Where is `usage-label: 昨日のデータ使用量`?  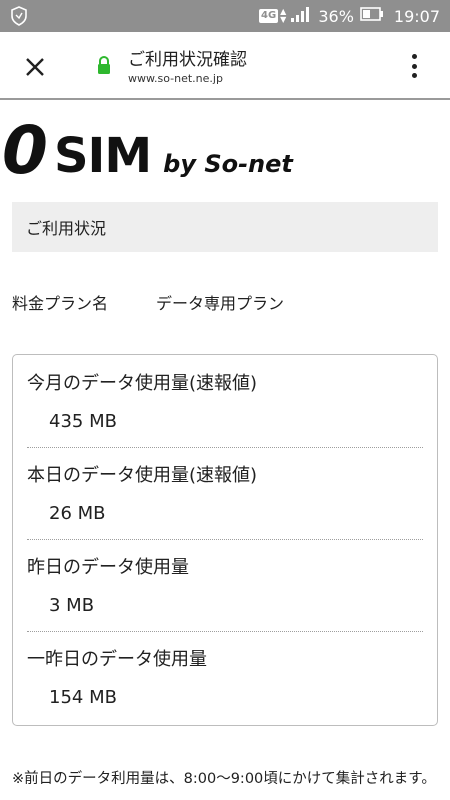 usage-label: 昨日のデータ使用量 is located at coordinates (108, 567).